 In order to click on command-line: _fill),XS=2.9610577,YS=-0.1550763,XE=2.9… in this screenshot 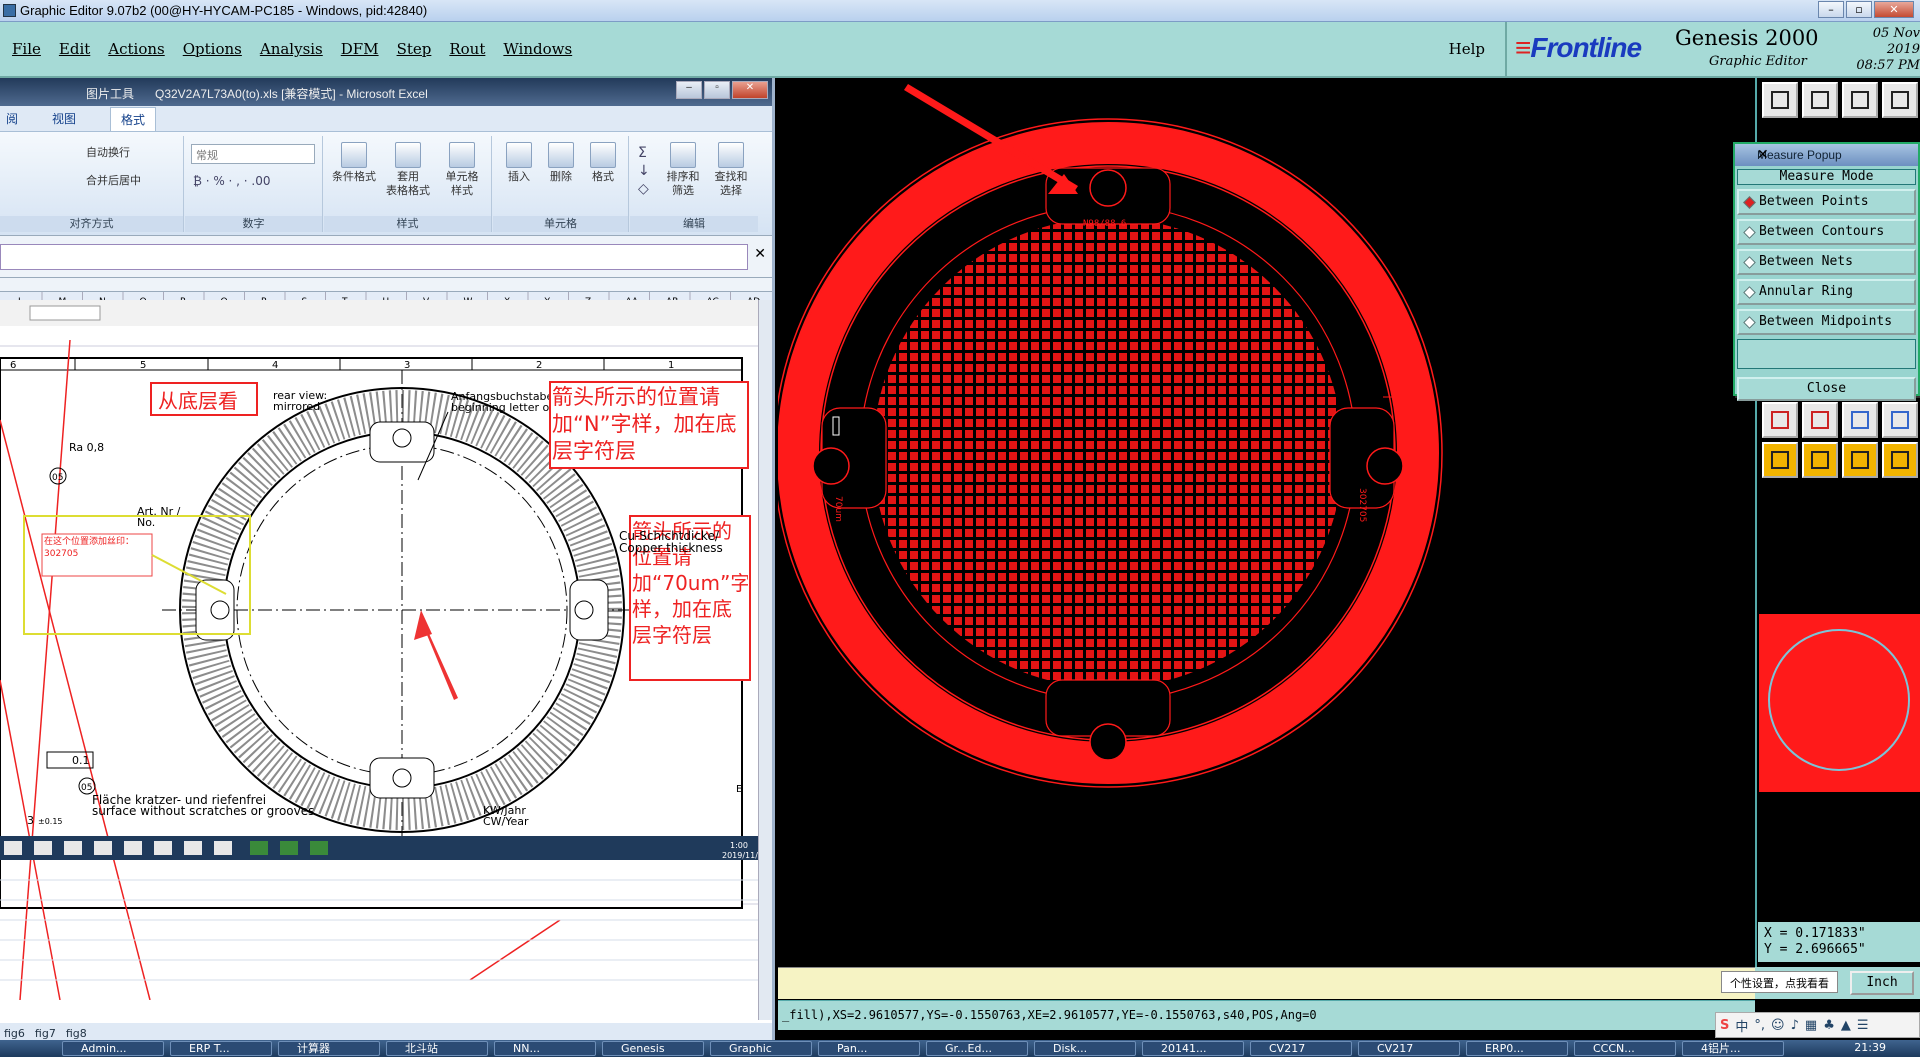, I will do `click(1266, 1015)`.